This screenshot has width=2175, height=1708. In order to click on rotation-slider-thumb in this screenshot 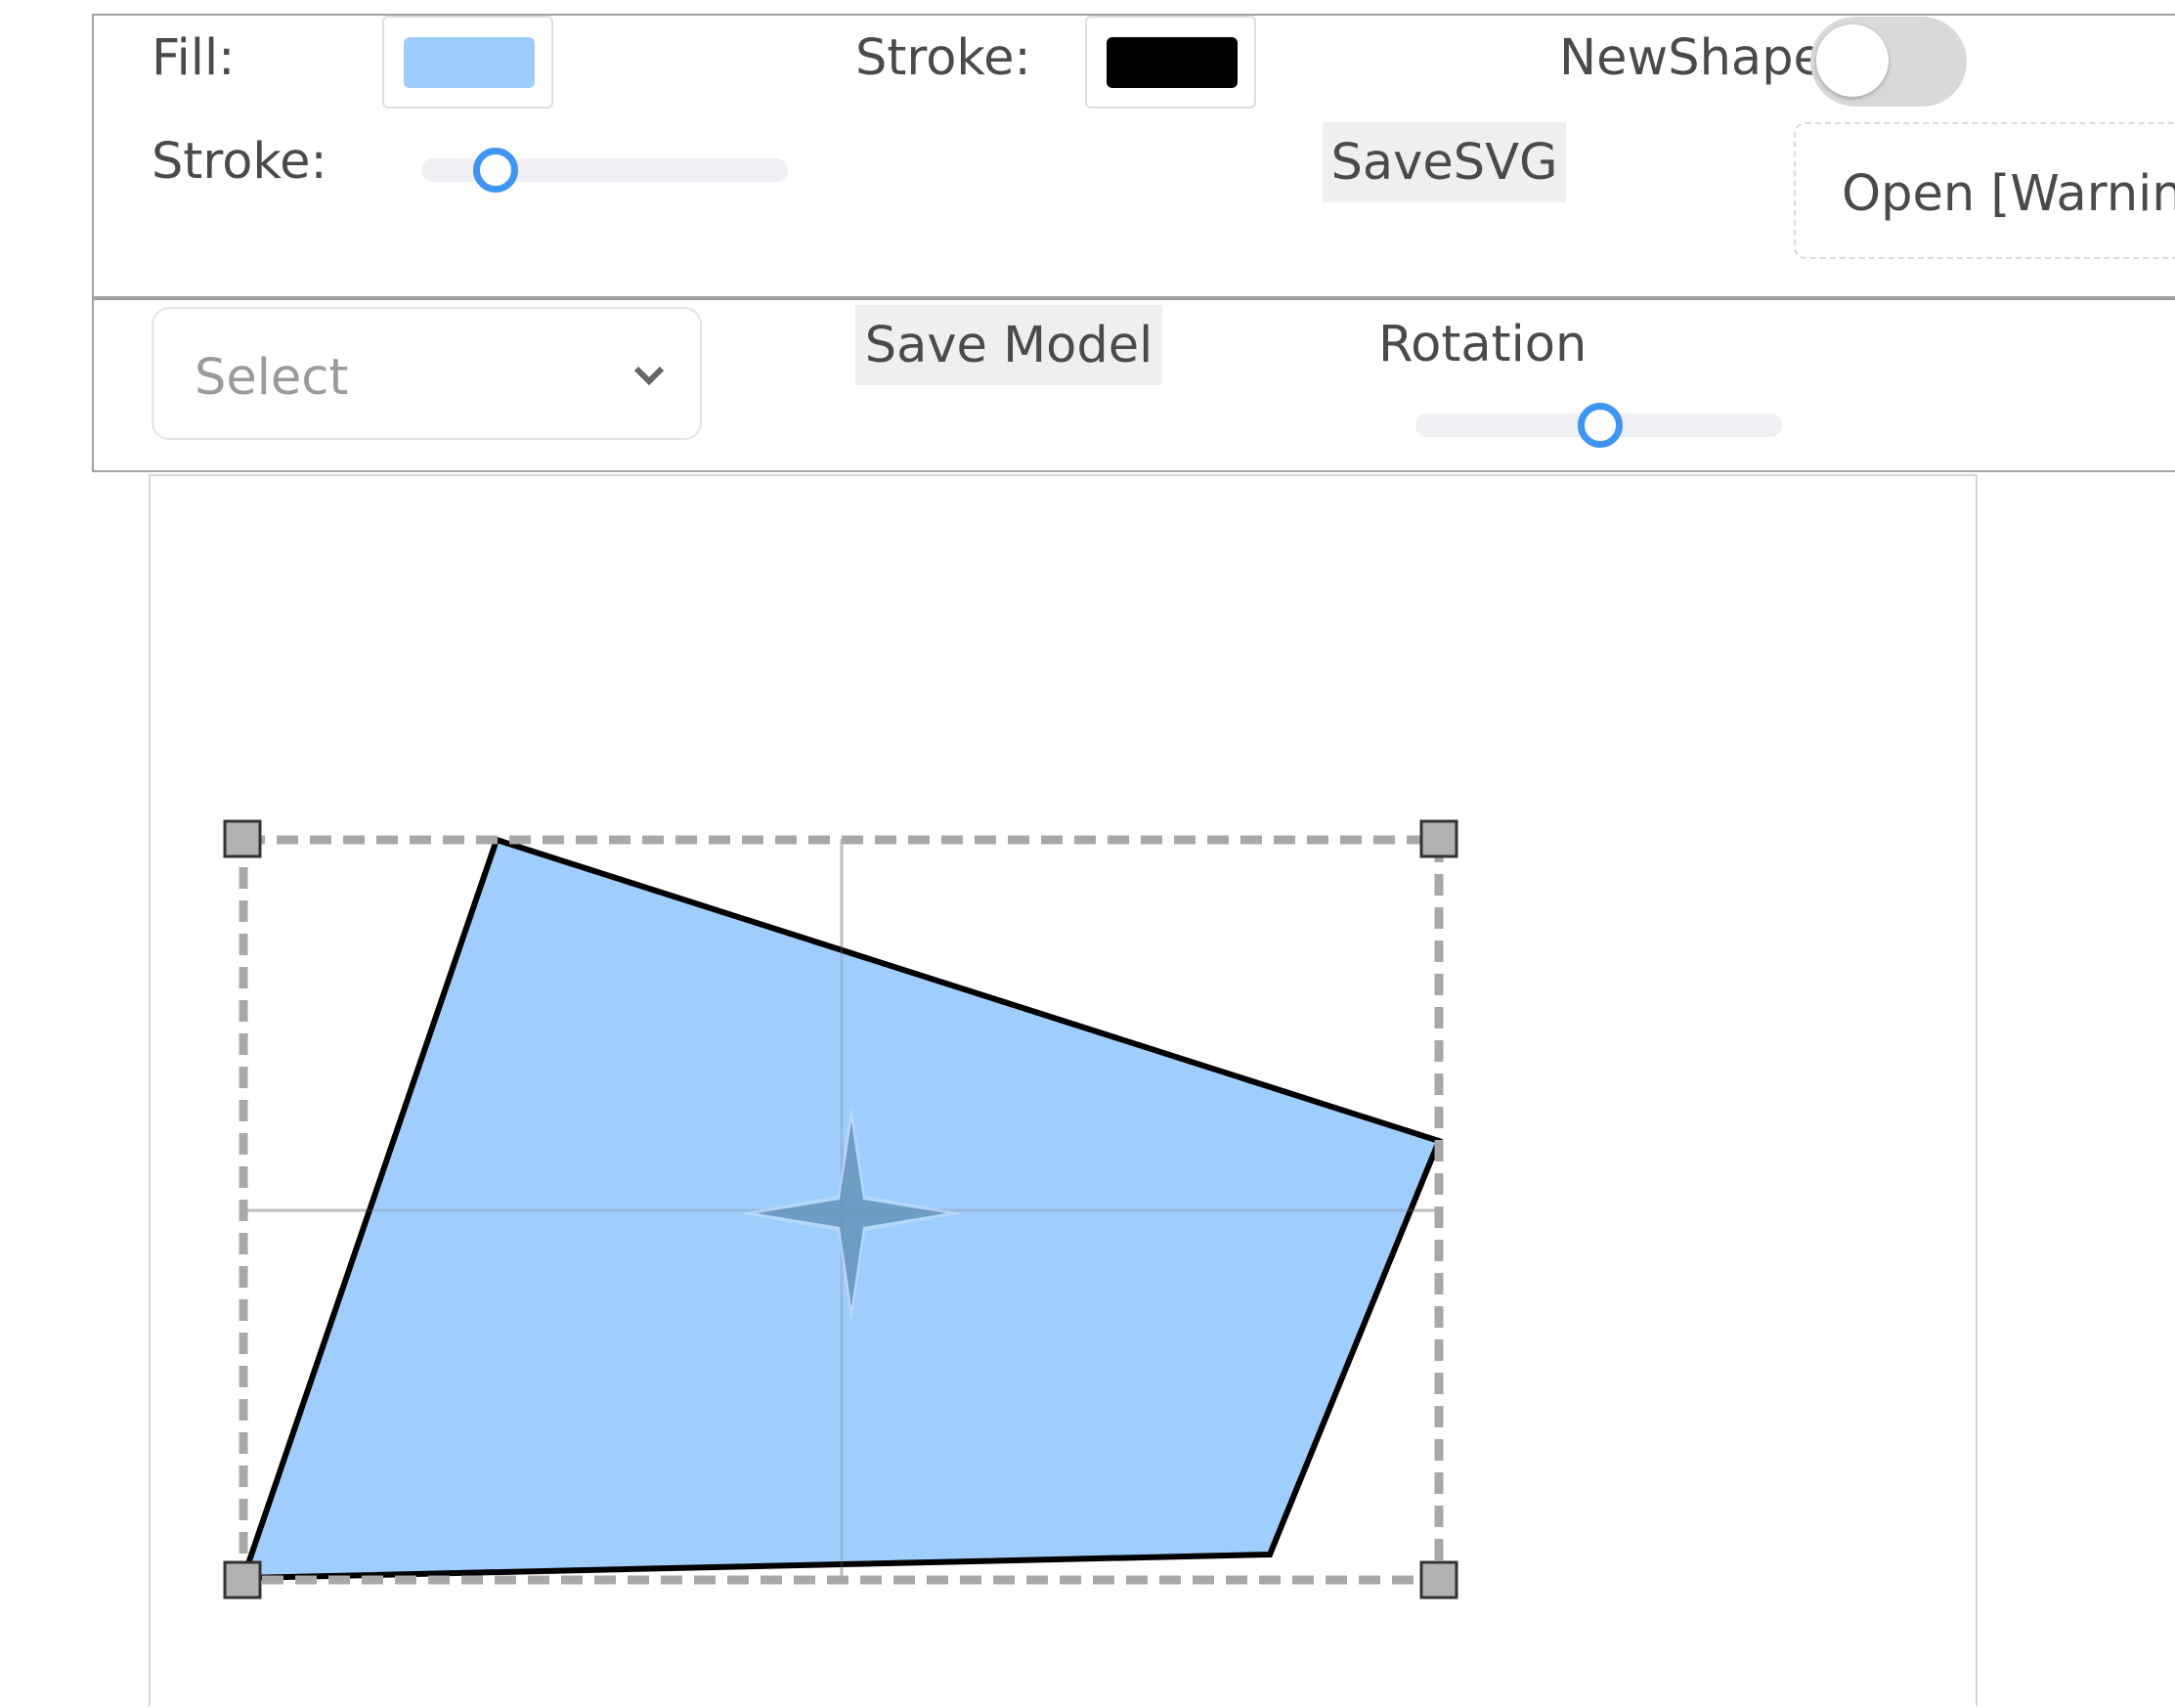, I will do `click(1600, 425)`.